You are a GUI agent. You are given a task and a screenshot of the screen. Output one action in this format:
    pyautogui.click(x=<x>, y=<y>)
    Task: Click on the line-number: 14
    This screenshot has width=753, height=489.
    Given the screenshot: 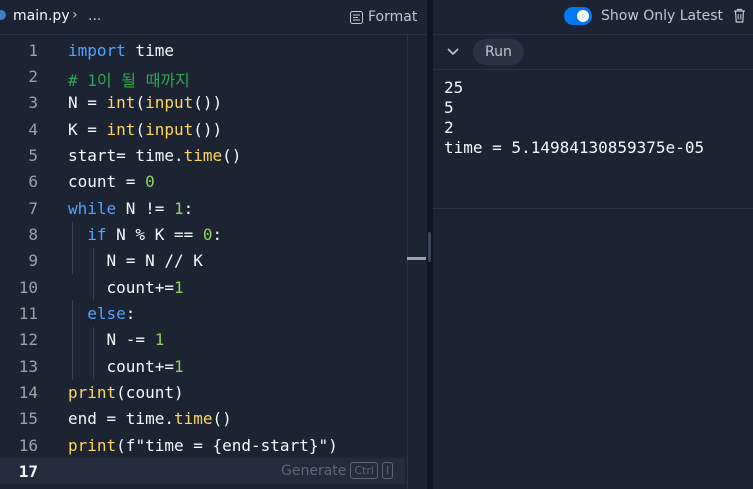 What is the action you would take?
    pyautogui.click(x=28, y=392)
    